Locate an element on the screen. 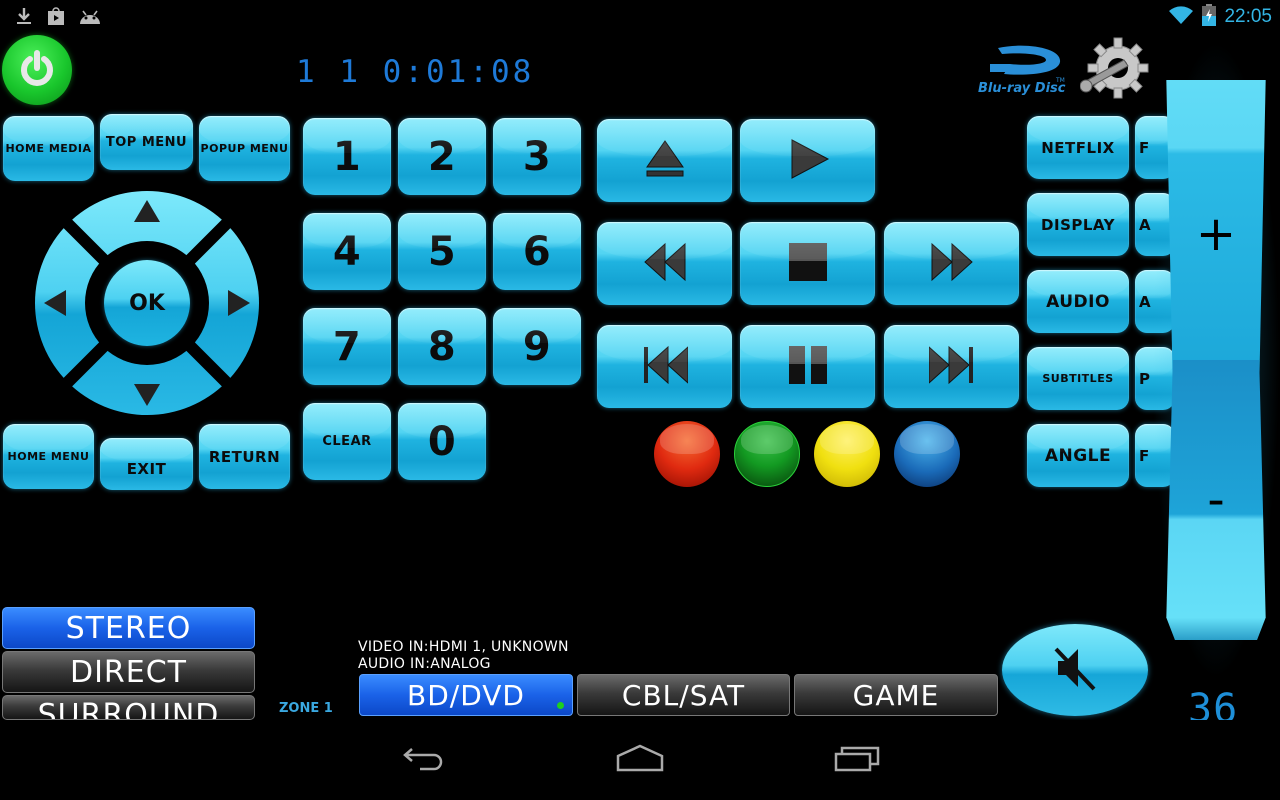 This screenshot has height=800, width=1280. android-icon is located at coordinates (90, 18).